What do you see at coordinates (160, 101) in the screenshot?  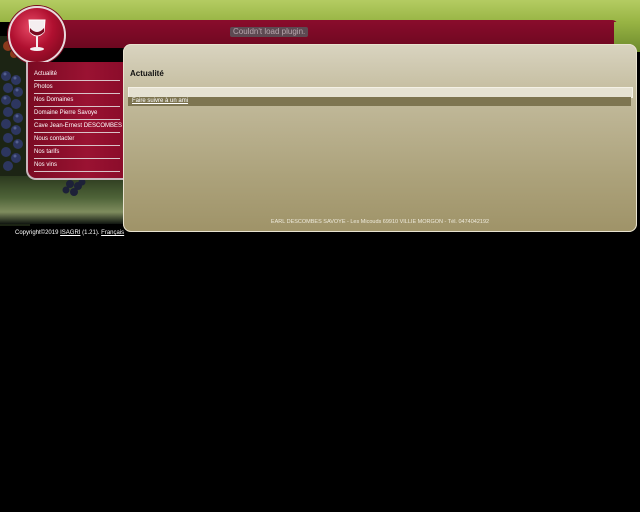 I see `share-with-friend-link: Faire suivre à un ami` at bounding box center [160, 101].